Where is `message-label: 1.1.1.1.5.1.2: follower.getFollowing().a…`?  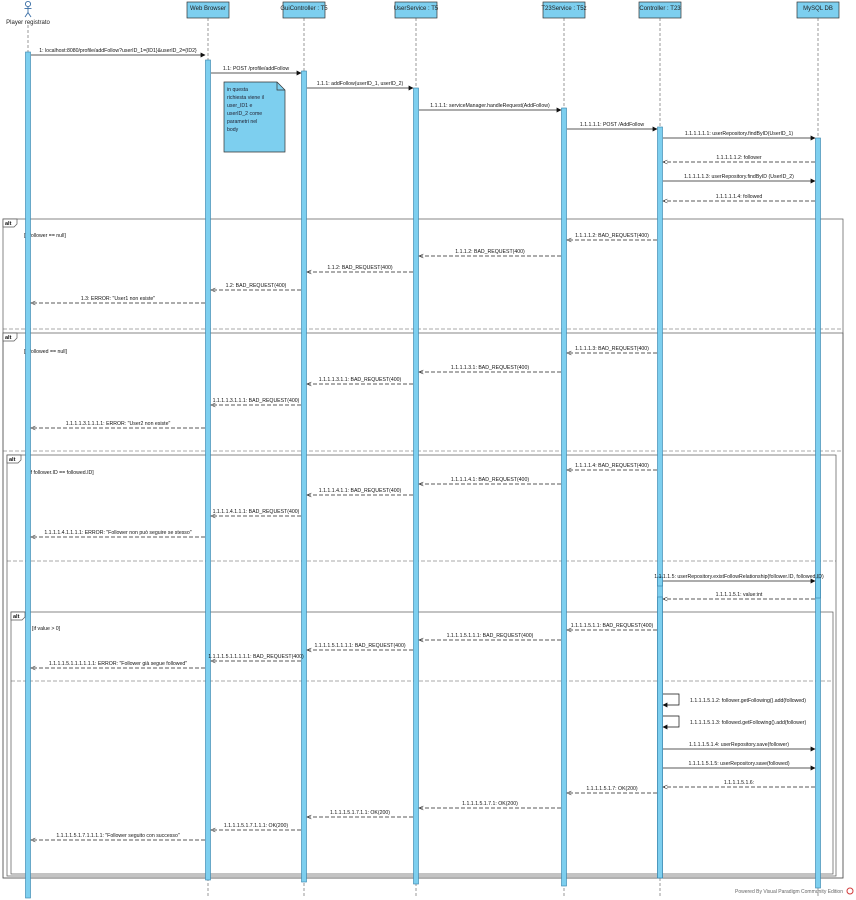
message-label: 1.1.1.1.5.1.2: follower.getFollowing().a… is located at coordinates (748, 701).